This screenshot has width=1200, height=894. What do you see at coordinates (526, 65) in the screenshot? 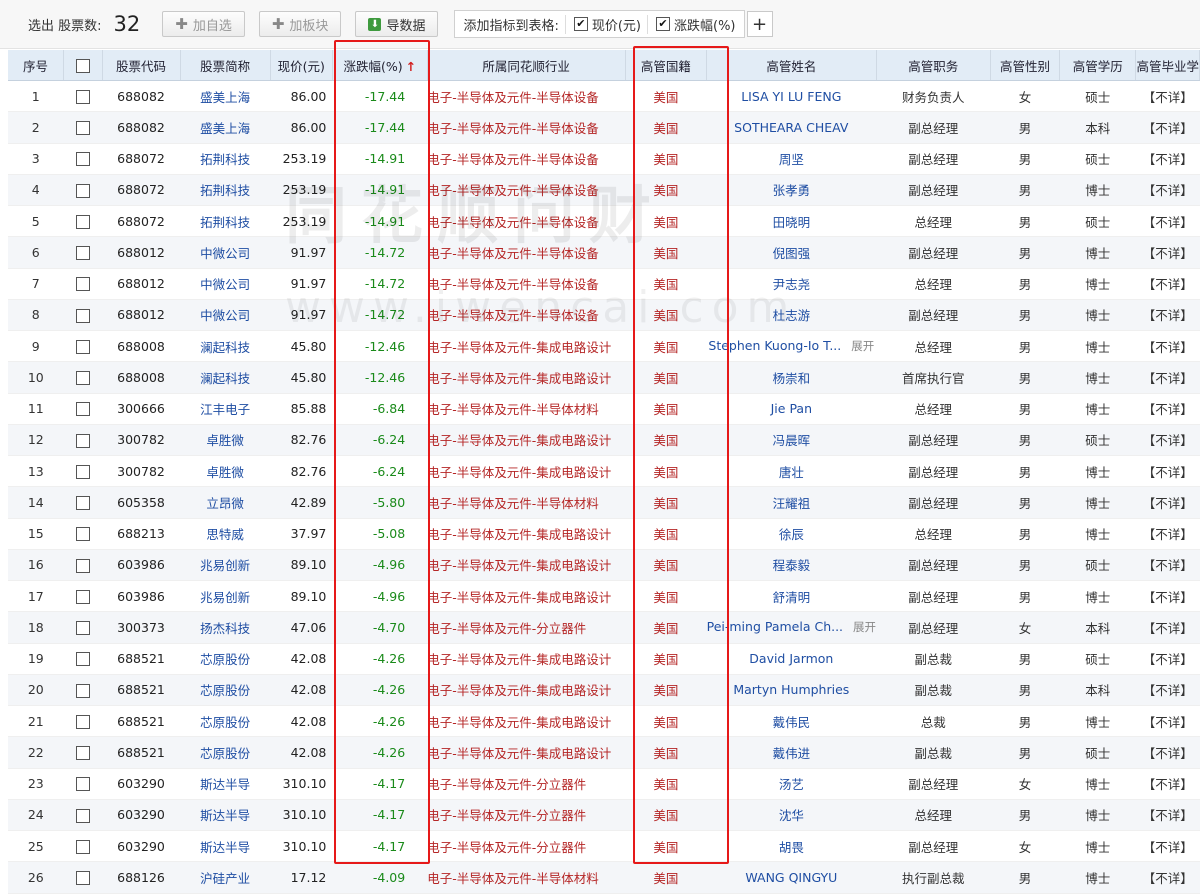
I see `col-industry: 所属同花顺行业` at bounding box center [526, 65].